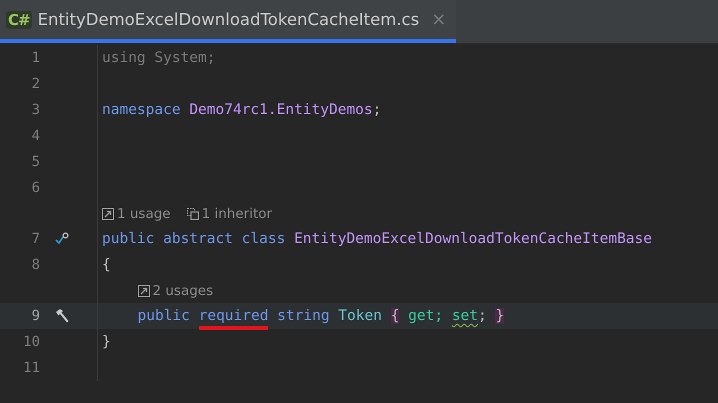  What do you see at coordinates (159, 58) in the screenshot?
I see `code-token: using System;` at bounding box center [159, 58].